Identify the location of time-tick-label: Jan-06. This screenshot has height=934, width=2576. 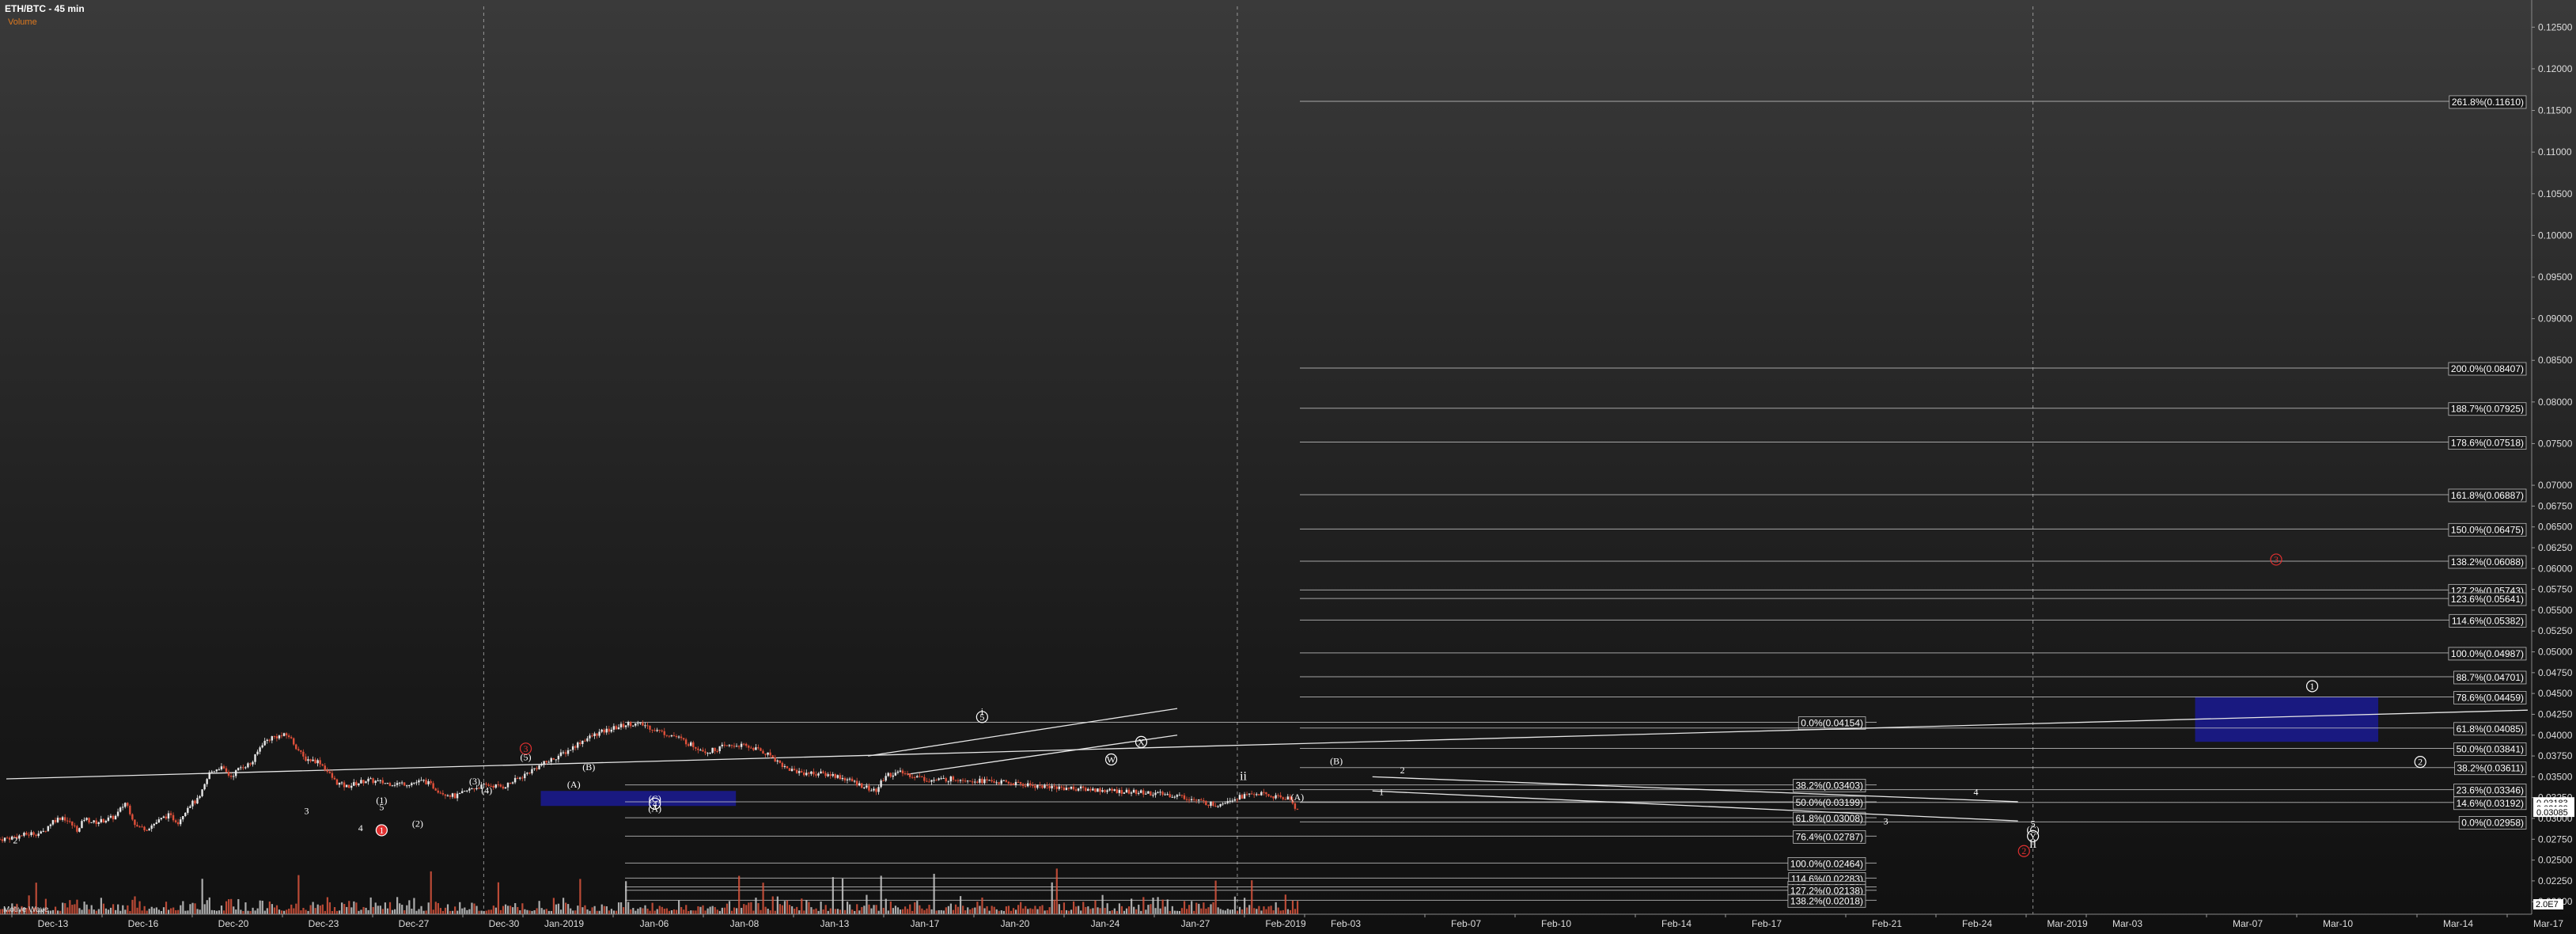
(654, 923).